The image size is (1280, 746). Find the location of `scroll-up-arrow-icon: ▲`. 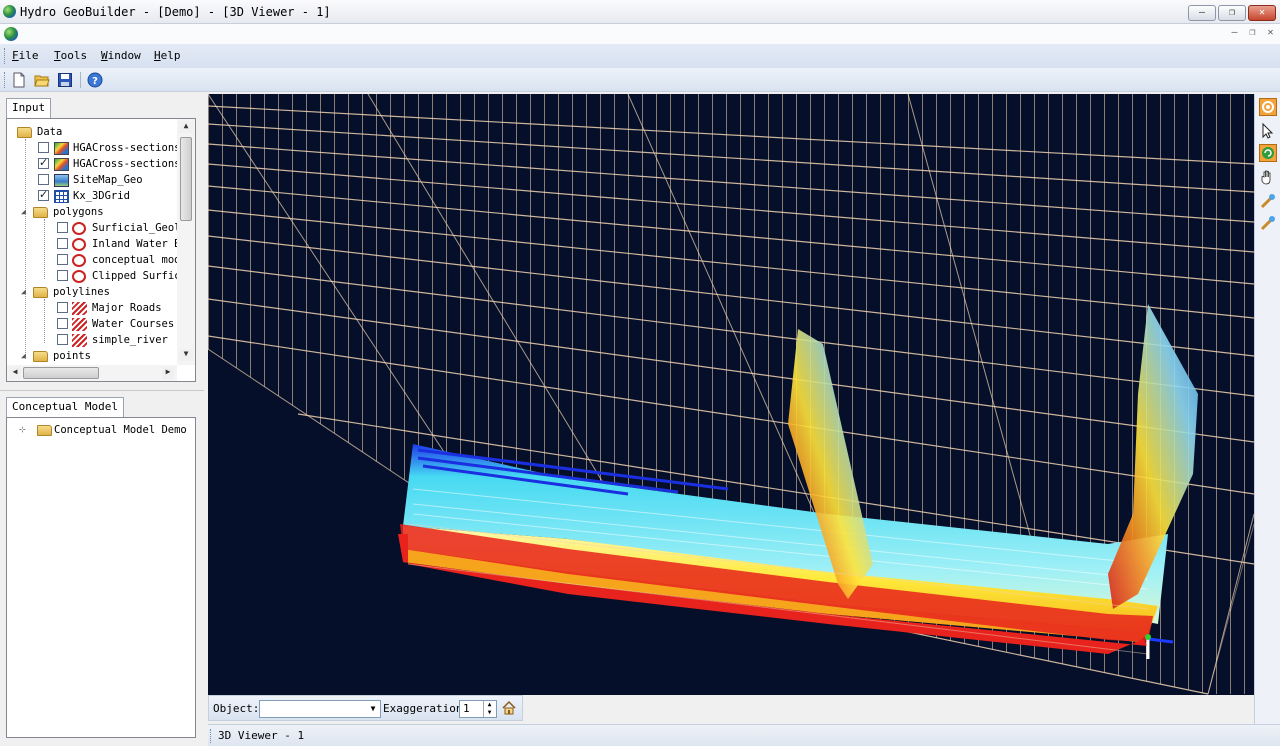

scroll-up-arrow-icon: ▲ is located at coordinates (186, 127).